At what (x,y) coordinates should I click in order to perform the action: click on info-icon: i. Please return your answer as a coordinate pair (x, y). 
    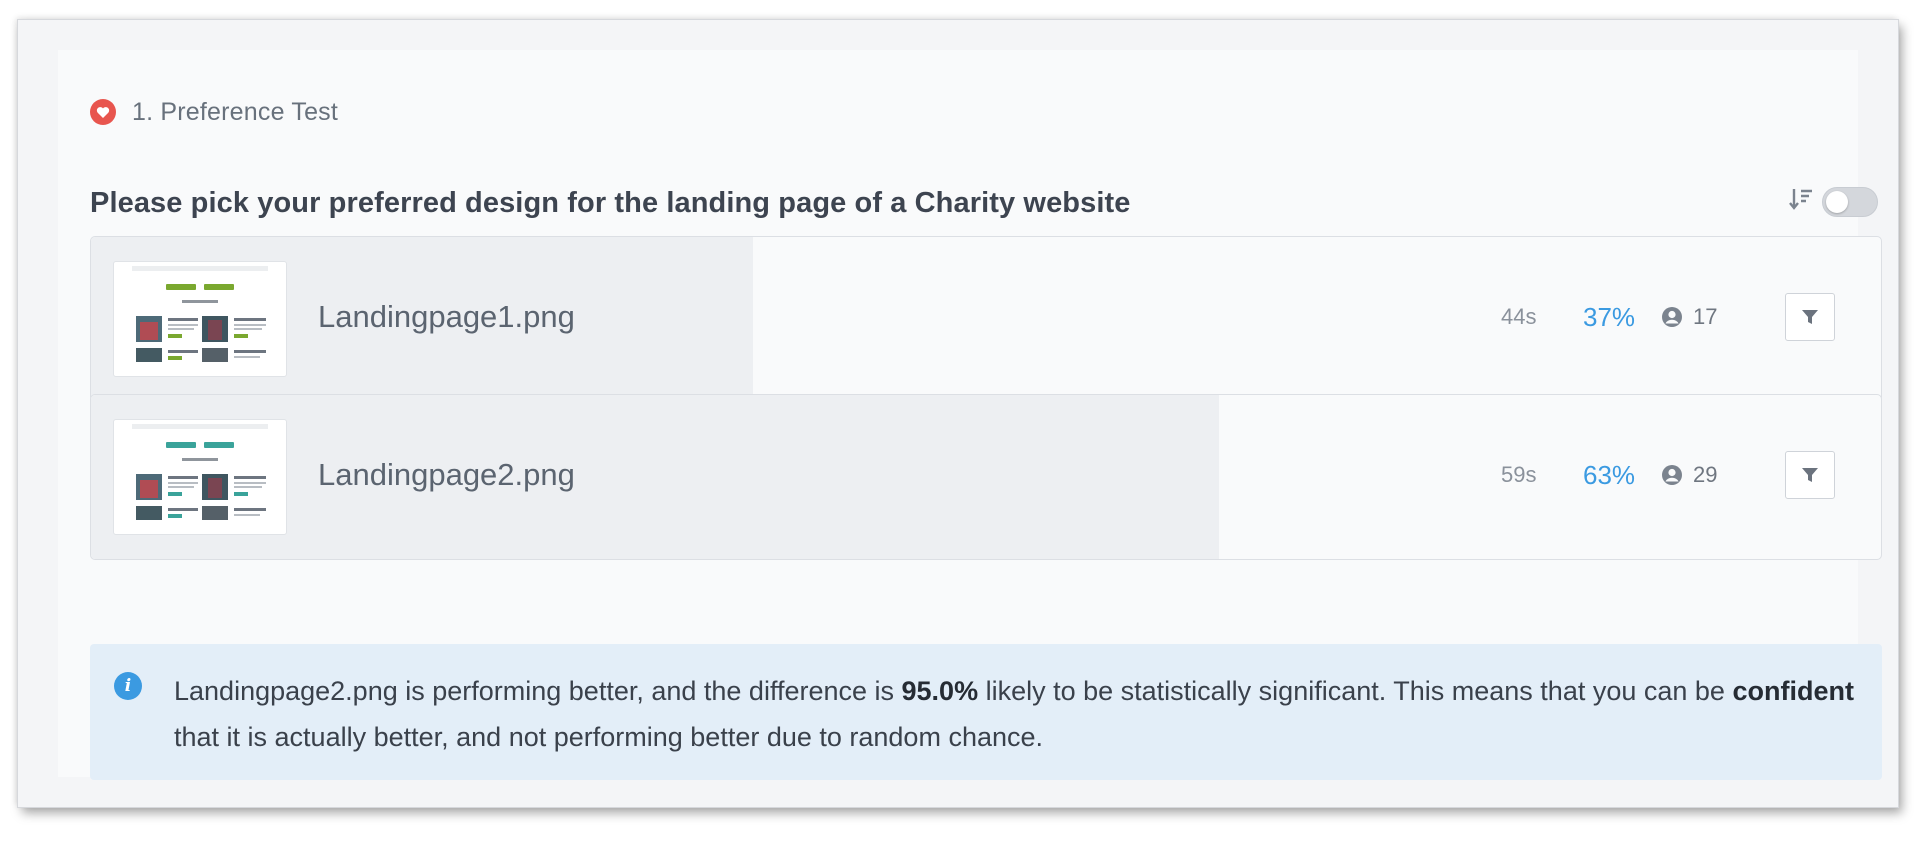
    Looking at the image, I should click on (128, 686).